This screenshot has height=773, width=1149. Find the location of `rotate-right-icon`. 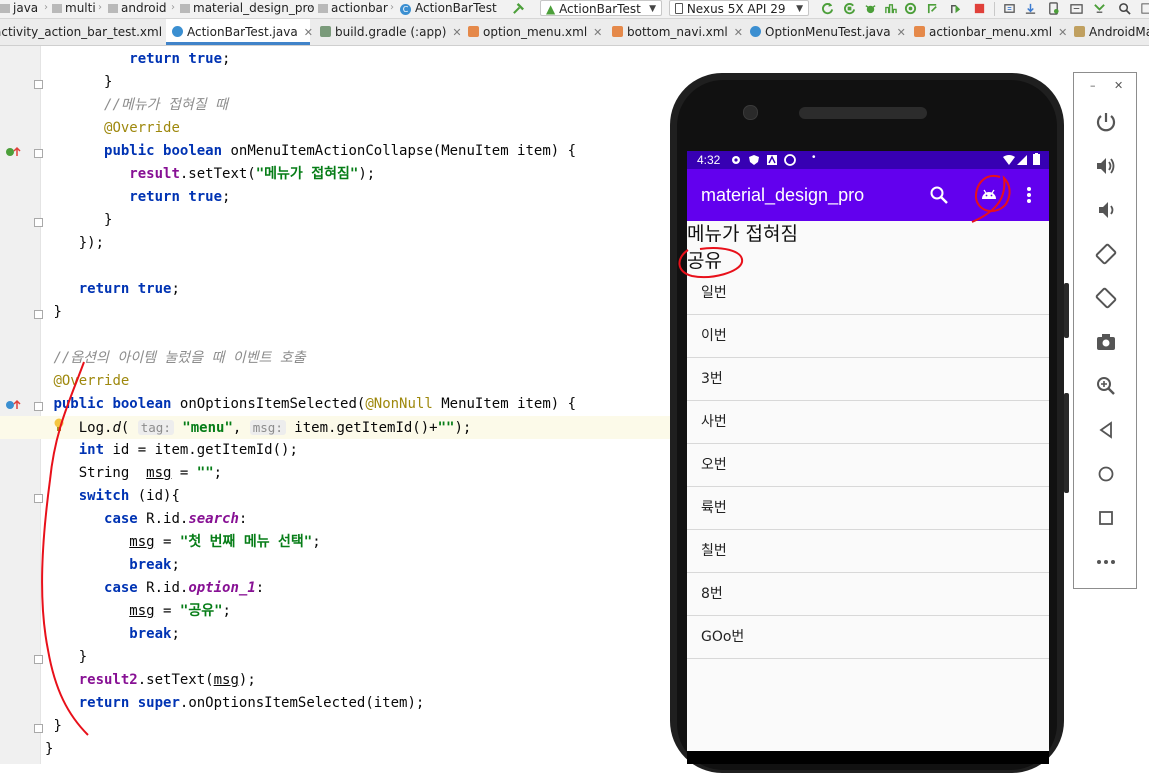

rotate-right-icon is located at coordinates (1106, 298).